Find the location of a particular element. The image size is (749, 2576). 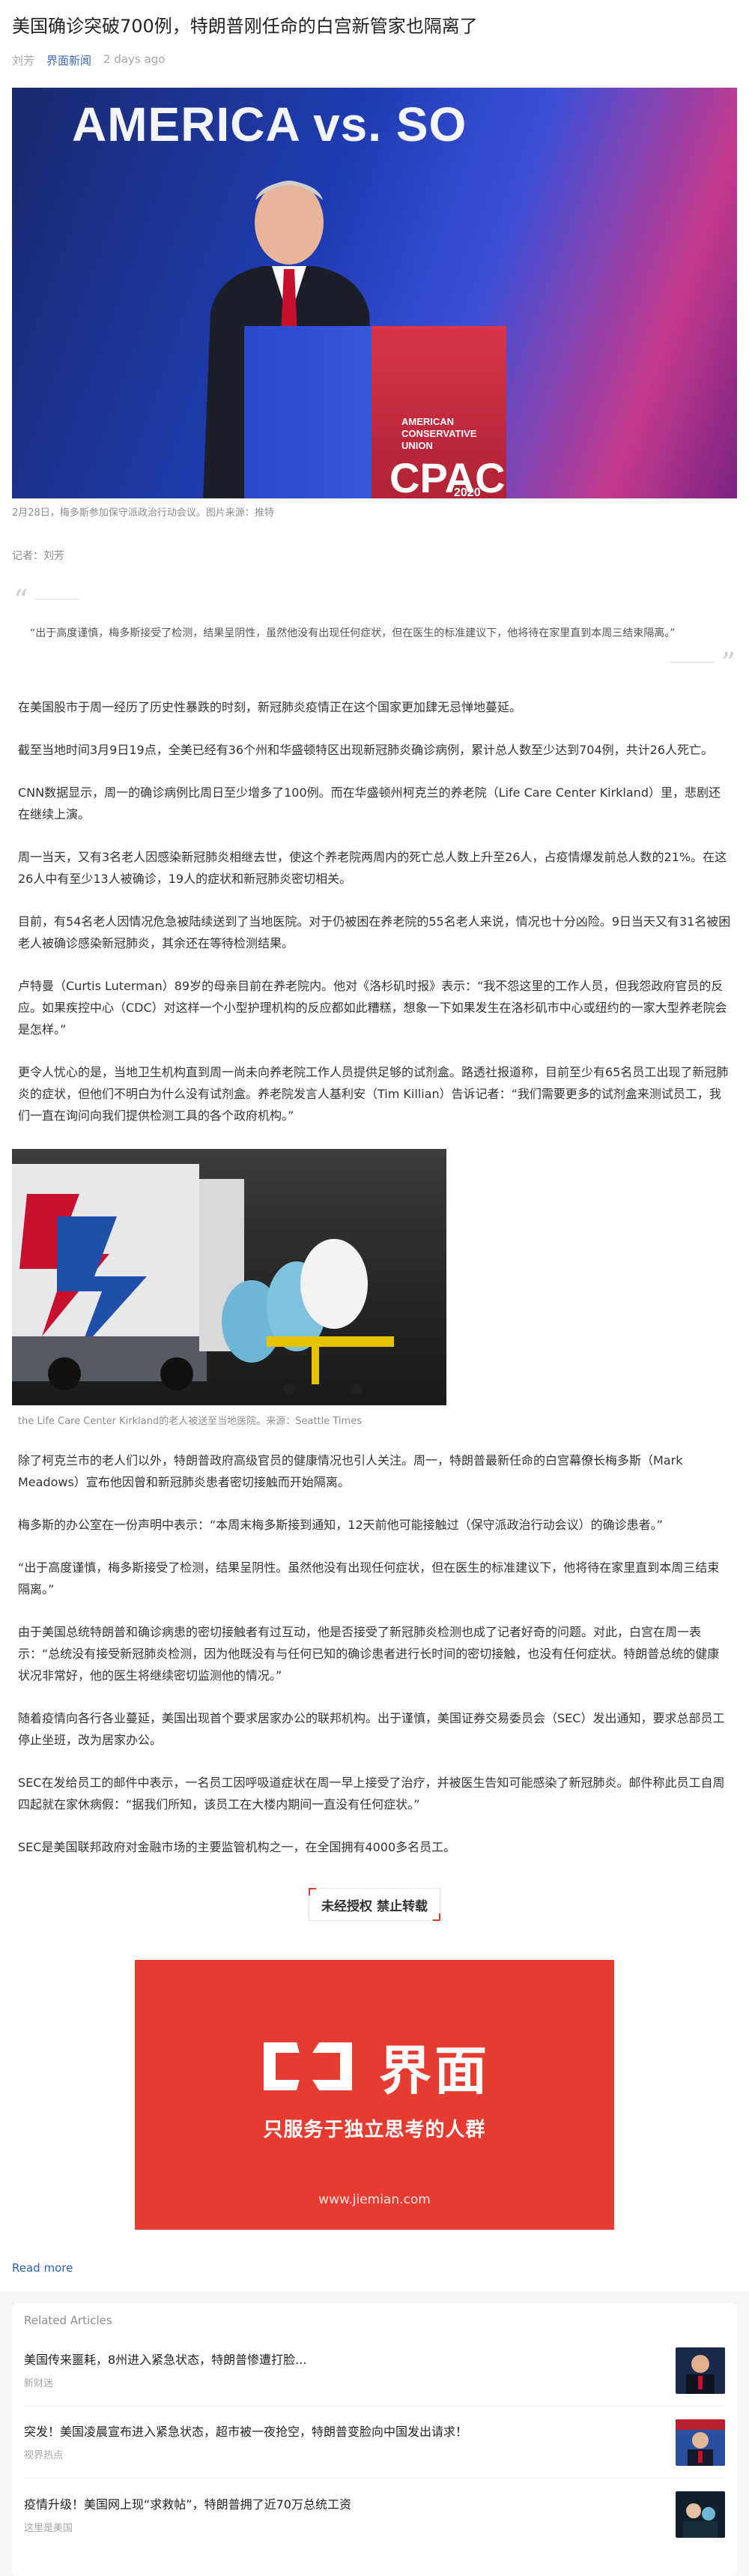

podium-small-text: AMERICAN CONSERVATIVE UNION is located at coordinates (439, 433).